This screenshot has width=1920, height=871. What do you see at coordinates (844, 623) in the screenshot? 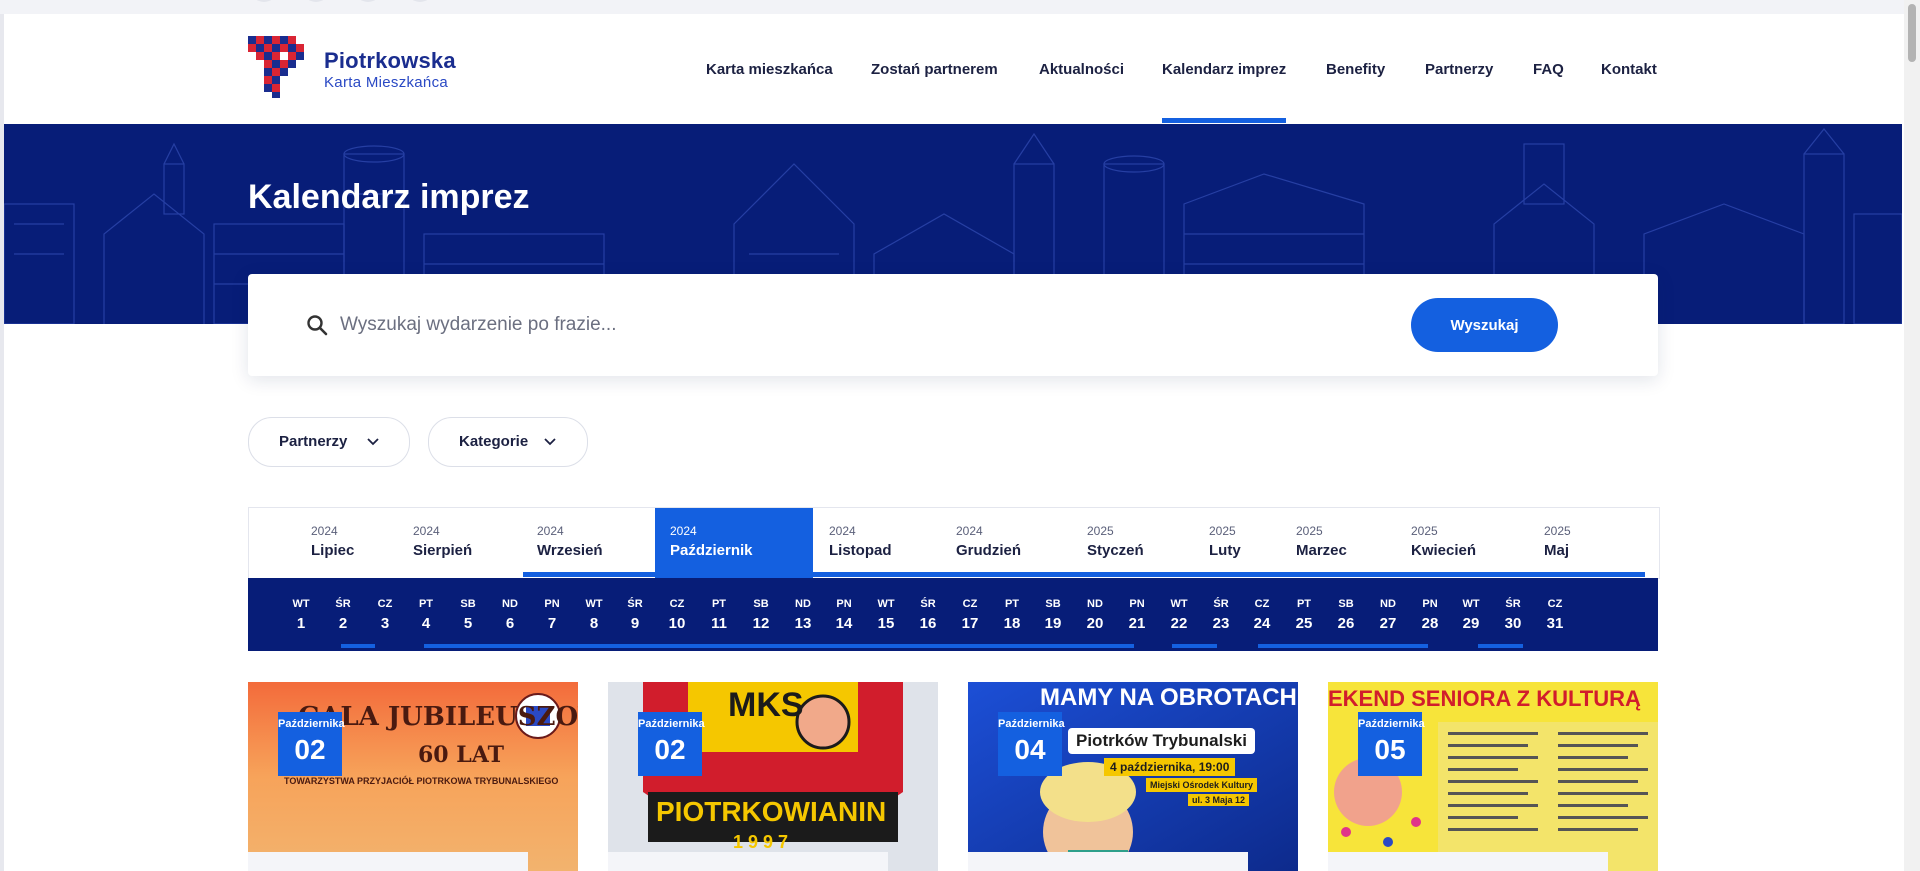
I see `day-number: 14` at bounding box center [844, 623].